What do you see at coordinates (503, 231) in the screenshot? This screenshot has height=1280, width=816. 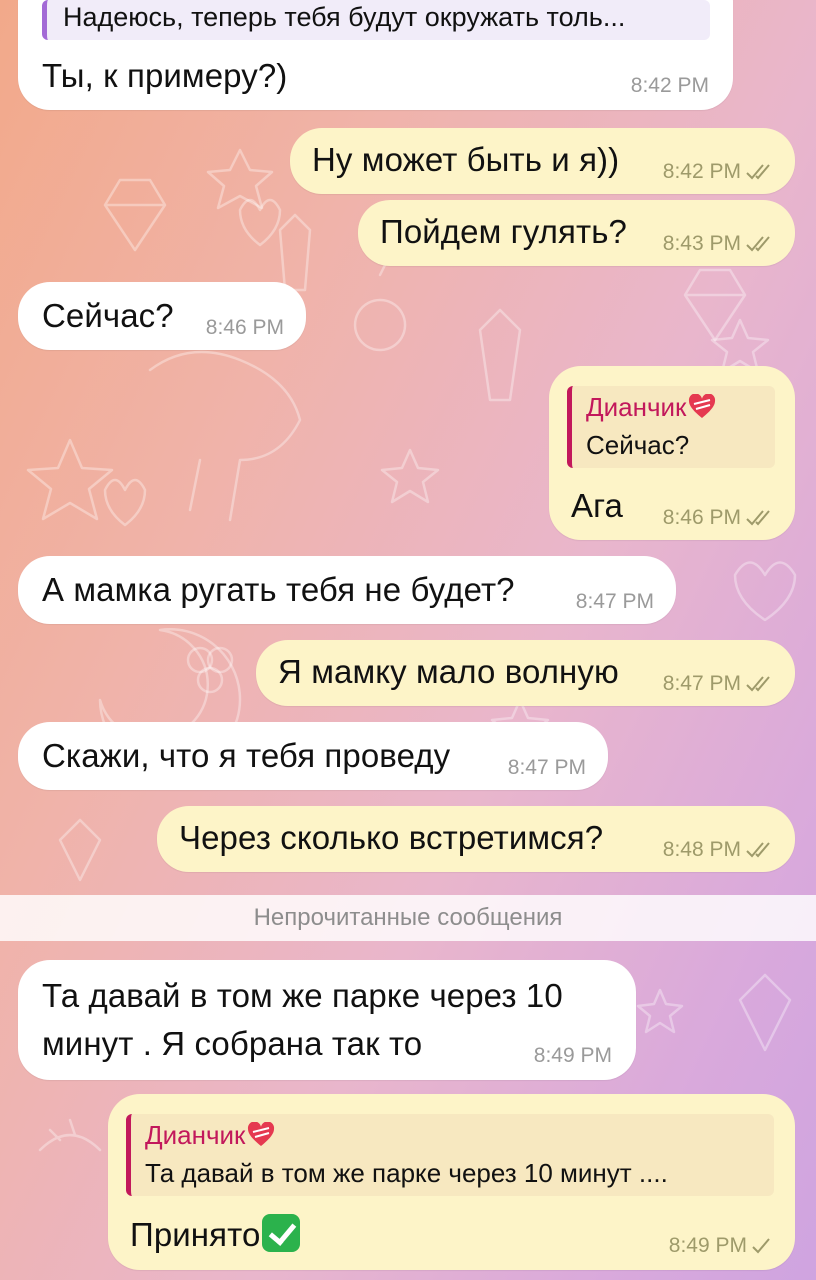 I see `message-text: Пойдем гулять?` at bounding box center [503, 231].